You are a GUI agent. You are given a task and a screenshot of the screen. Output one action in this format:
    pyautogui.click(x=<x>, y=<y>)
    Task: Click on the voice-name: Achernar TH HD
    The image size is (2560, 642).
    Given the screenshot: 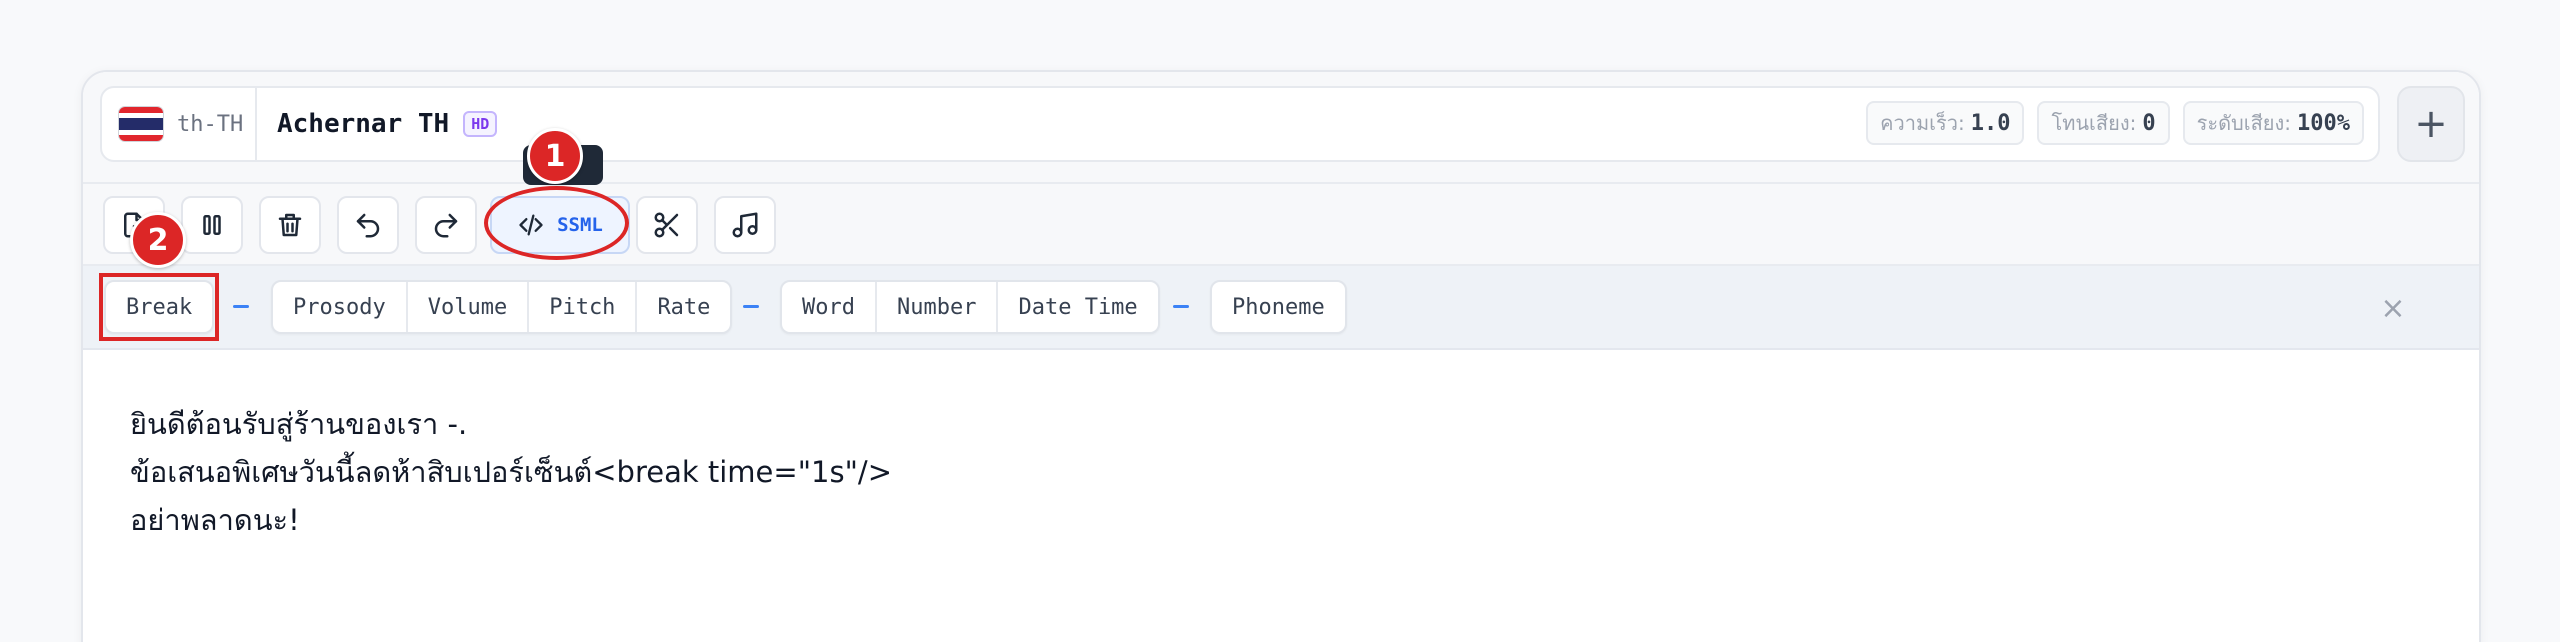 What is the action you would take?
    pyautogui.click(x=387, y=124)
    